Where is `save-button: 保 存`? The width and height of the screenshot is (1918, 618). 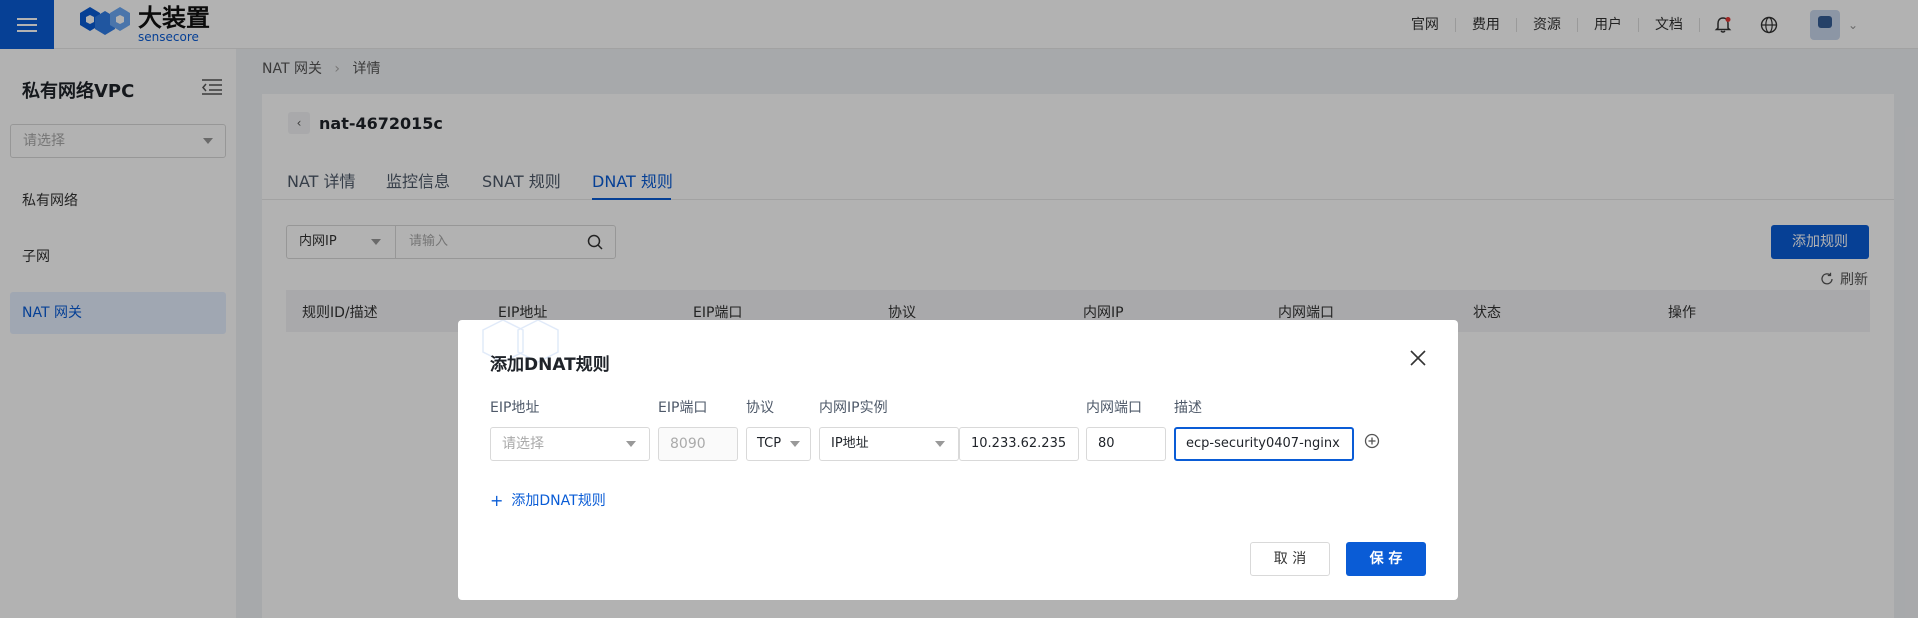 save-button: 保 存 is located at coordinates (1386, 559).